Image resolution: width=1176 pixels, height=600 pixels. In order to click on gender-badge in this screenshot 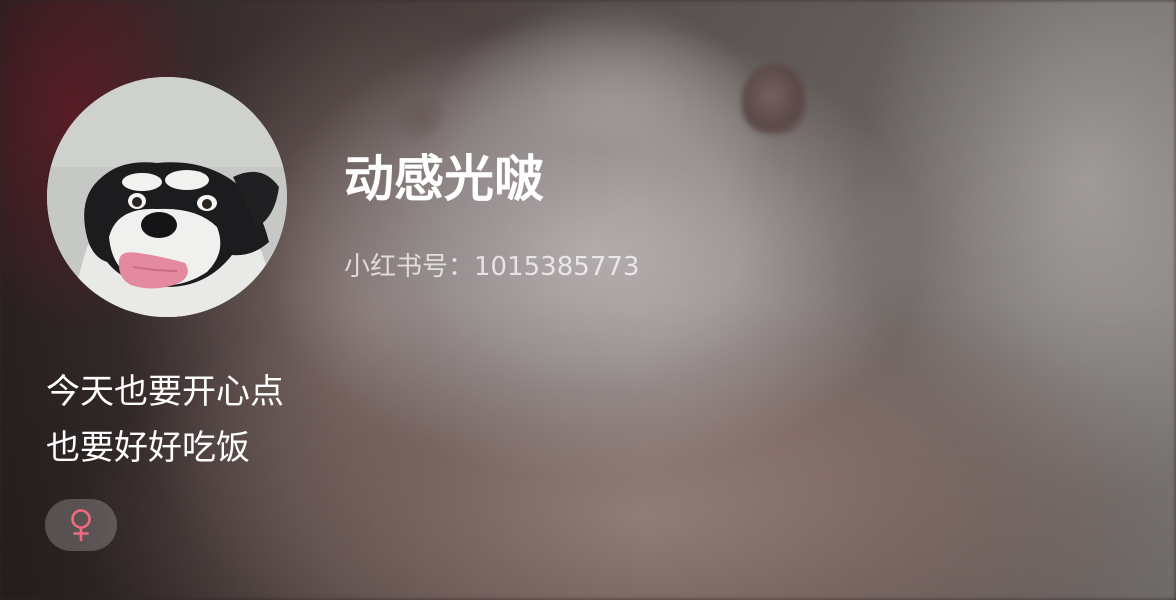, I will do `click(81, 525)`.